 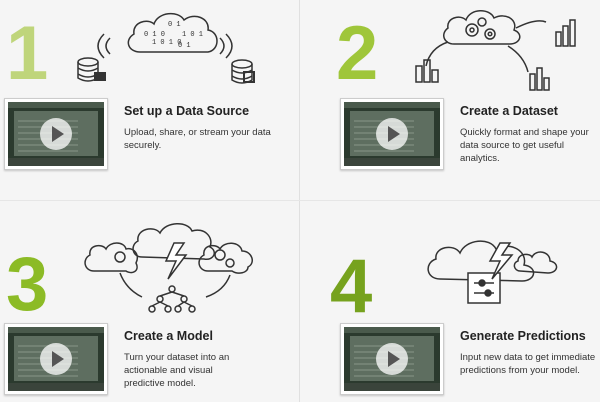 What do you see at coordinates (523, 336) in the screenshot?
I see `step-title: Generate Predictions` at bounding box center [523, 336].